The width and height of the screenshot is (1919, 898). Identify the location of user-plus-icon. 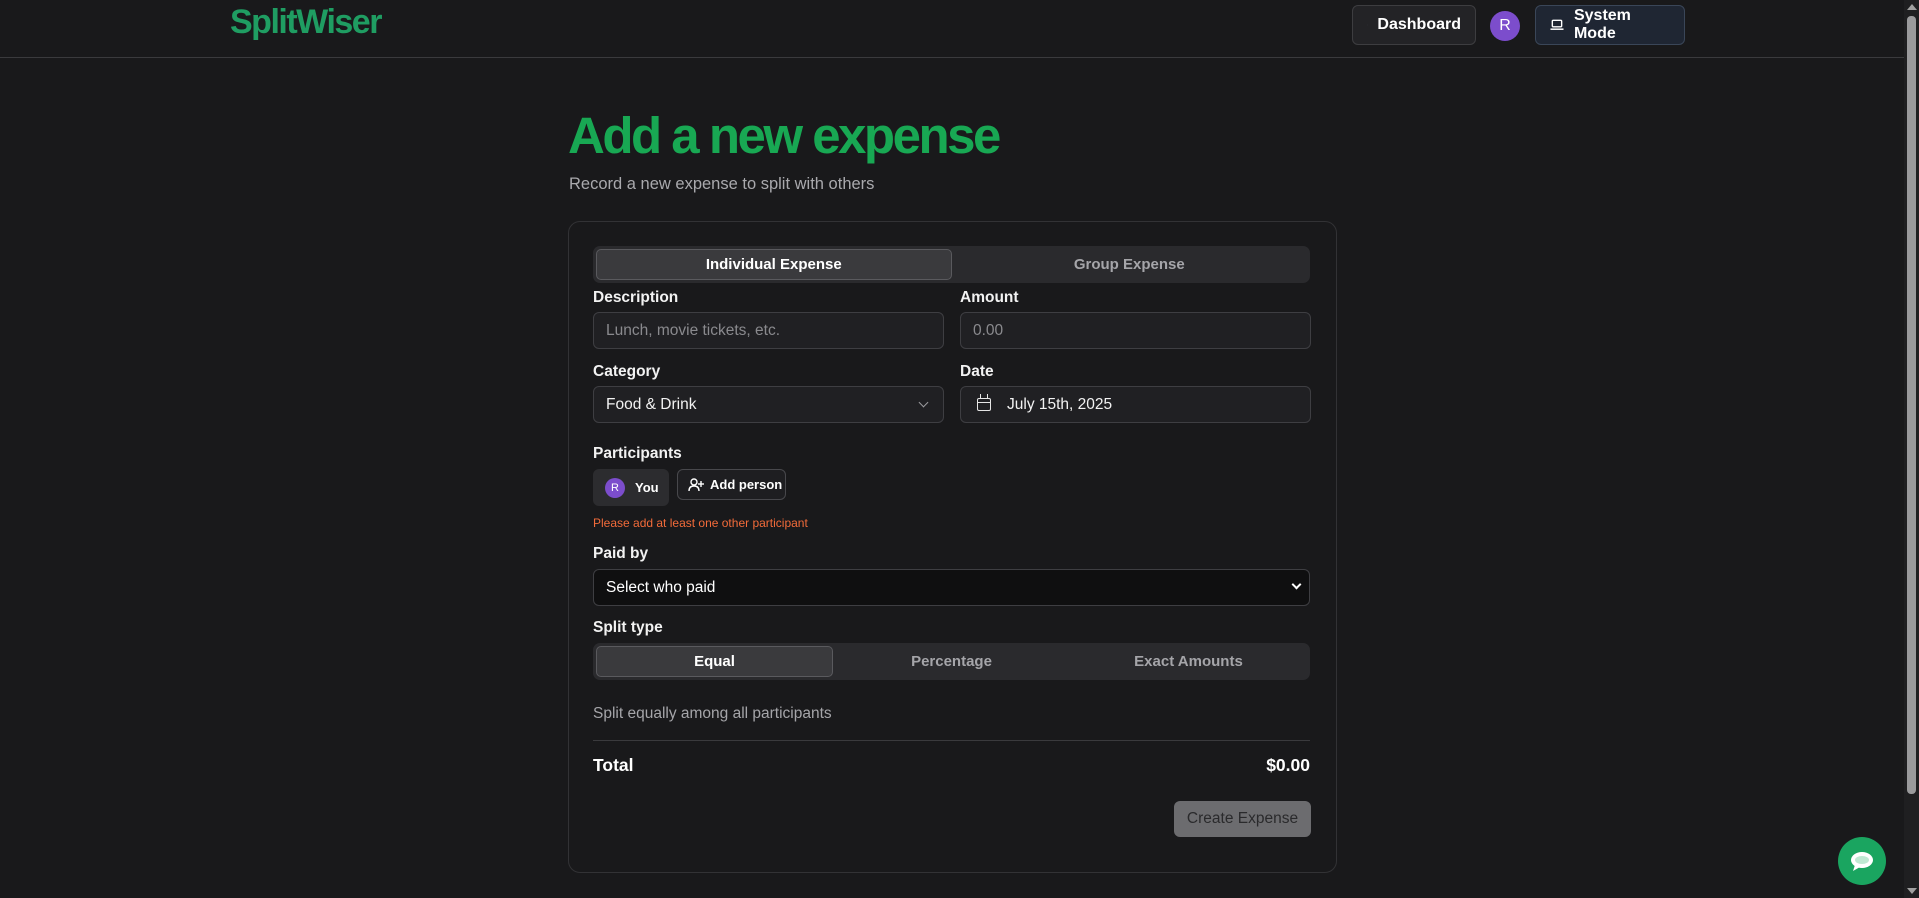
(696, 484).